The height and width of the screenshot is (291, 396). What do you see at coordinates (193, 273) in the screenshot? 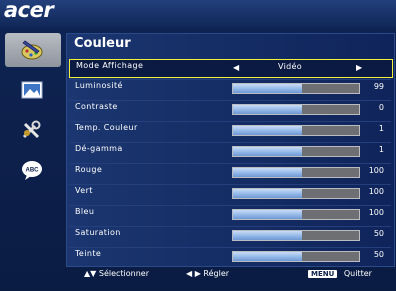
I see `left-right-arrows-icon: ◀ ▶` at bounding box center [193, 273].